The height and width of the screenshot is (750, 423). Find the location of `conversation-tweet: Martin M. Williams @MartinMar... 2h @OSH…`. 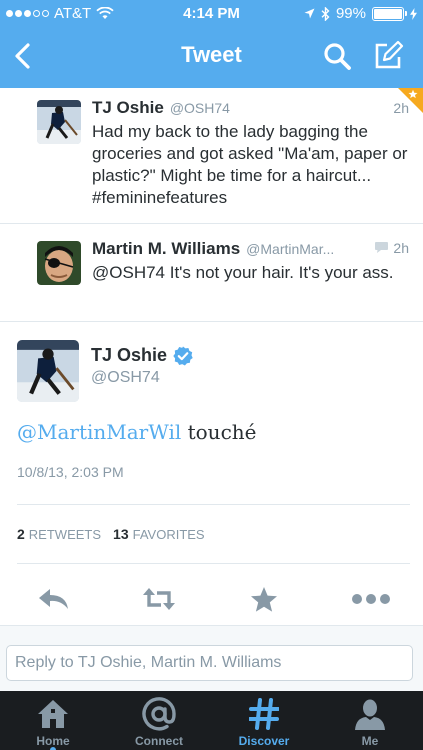

conversation-tweet: Martin M. Williams @MartinMar... 2h @OSH… is located at coordinates (211, 273).